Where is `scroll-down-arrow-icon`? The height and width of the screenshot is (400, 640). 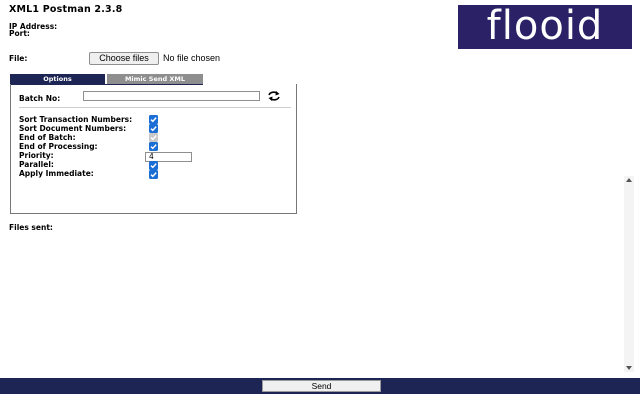 scroll-down-arrow-icon is located at coordinates (629, 368).